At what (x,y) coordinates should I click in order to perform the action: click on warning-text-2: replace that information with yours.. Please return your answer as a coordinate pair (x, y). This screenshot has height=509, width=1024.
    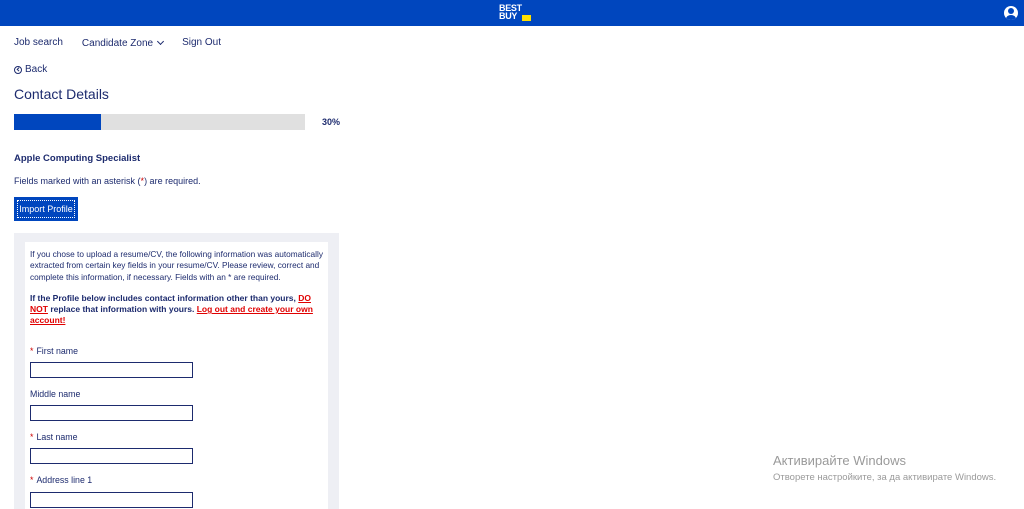
    Looking at the image, I should click on (122, 309).